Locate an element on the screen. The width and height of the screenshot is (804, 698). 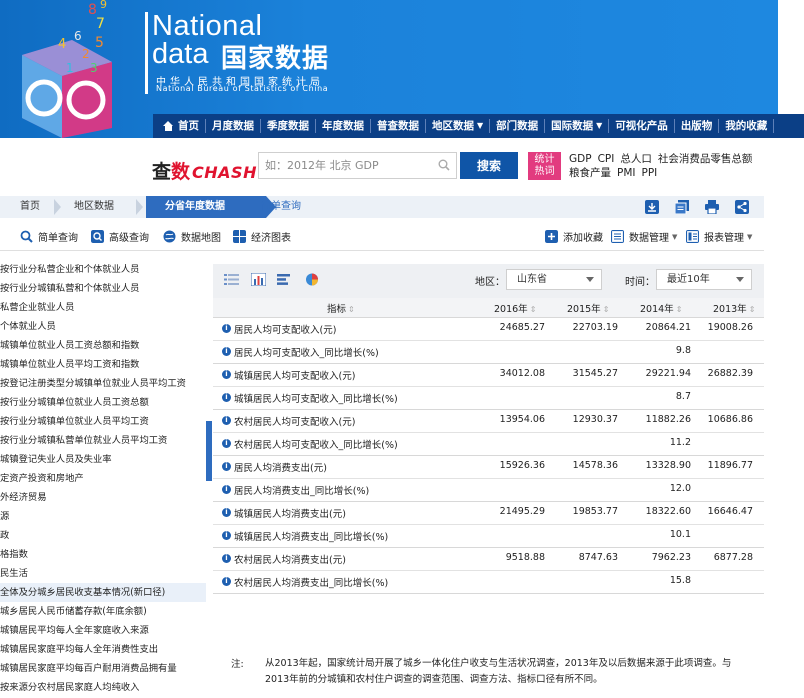
table-cell: 9518.88 is located at coordinates (525, 557).